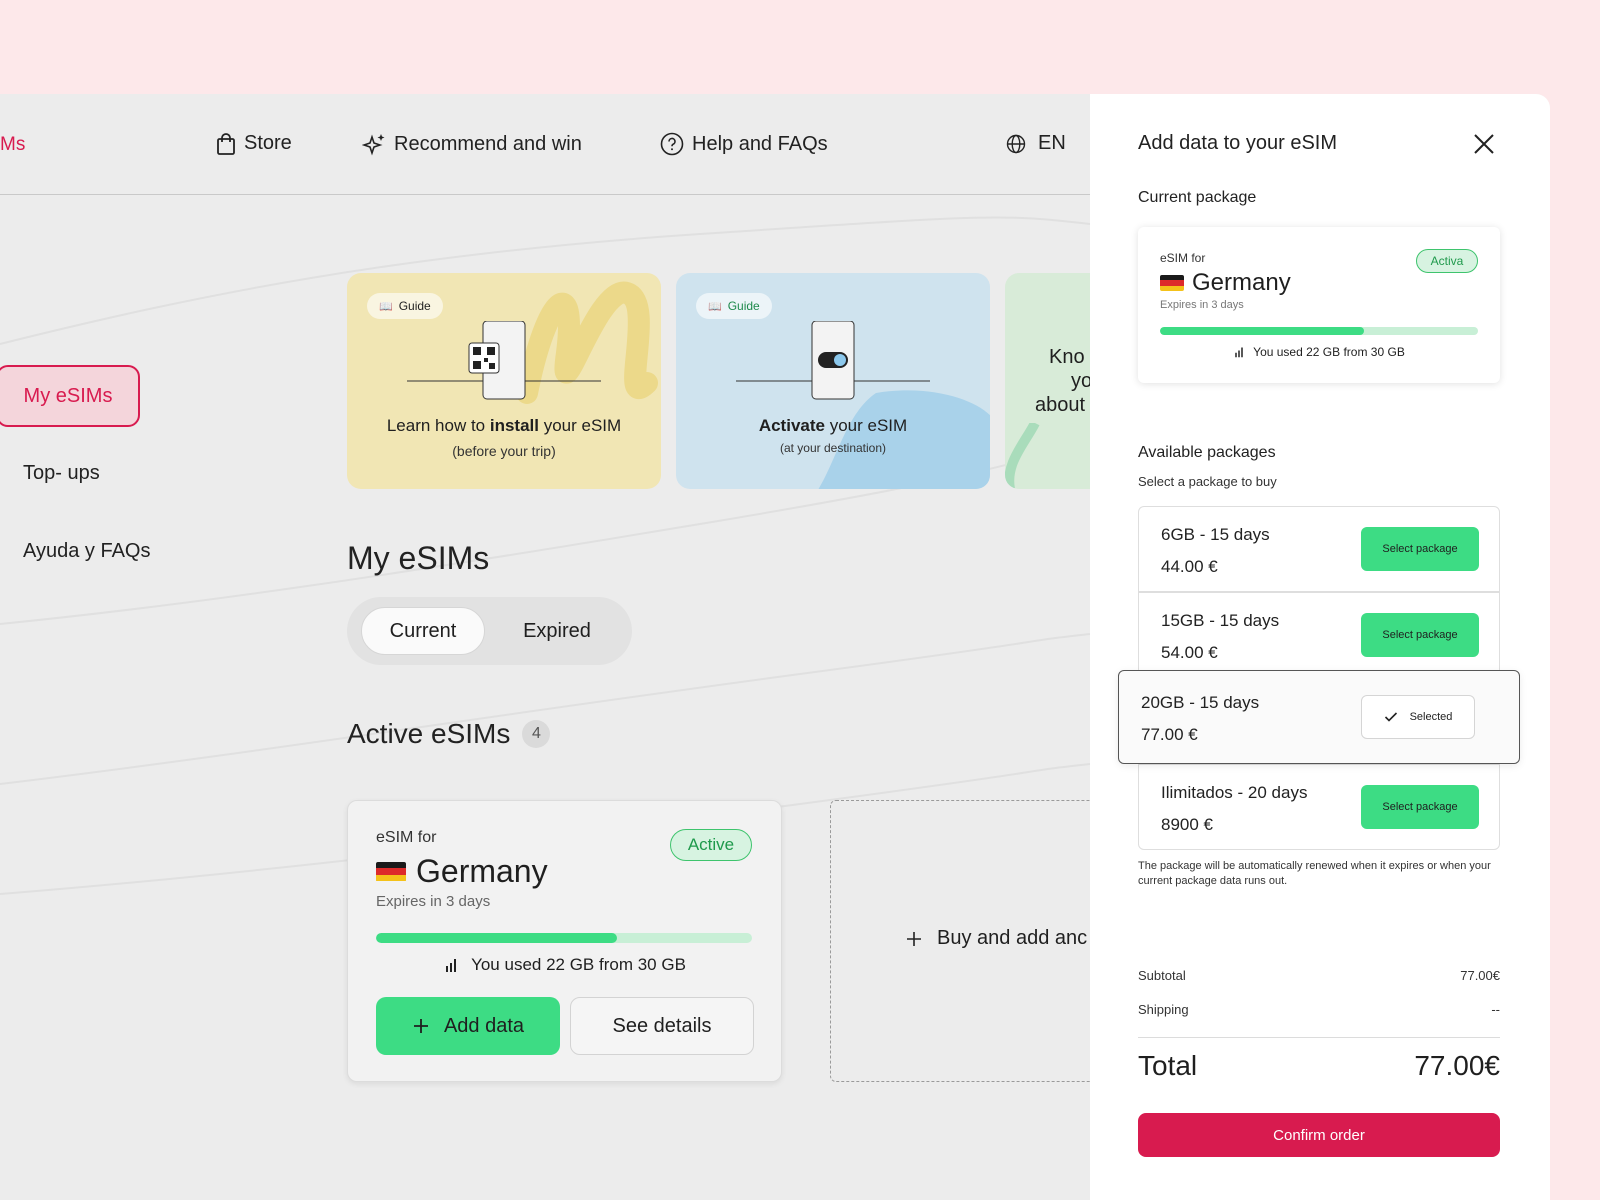 Image resolution: width=1600 pixels, height=1200 pixels. I want to click on nav-my-esims-fragment: Ms, so click(12, 145).